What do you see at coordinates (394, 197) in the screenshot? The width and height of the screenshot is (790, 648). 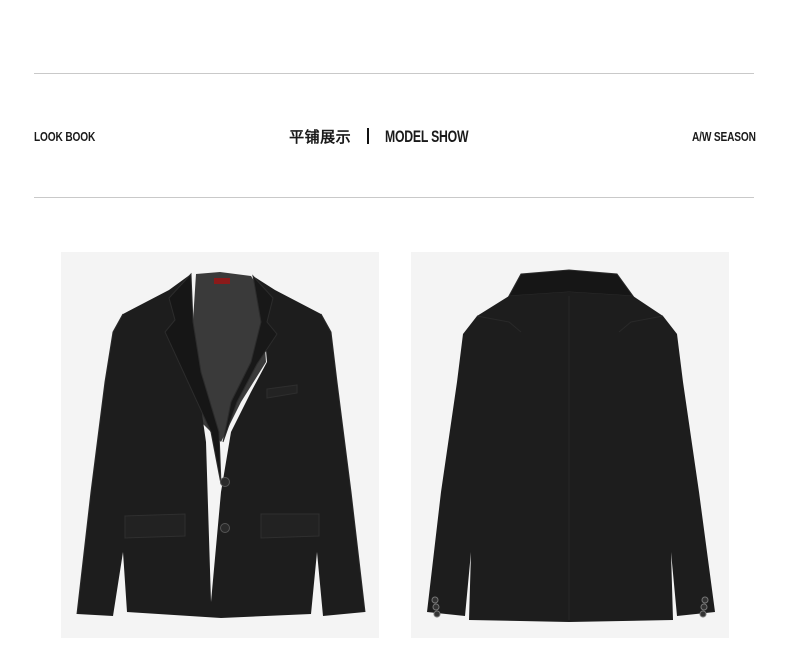 I see `bottom-divider` at bounding box center [394, 197].